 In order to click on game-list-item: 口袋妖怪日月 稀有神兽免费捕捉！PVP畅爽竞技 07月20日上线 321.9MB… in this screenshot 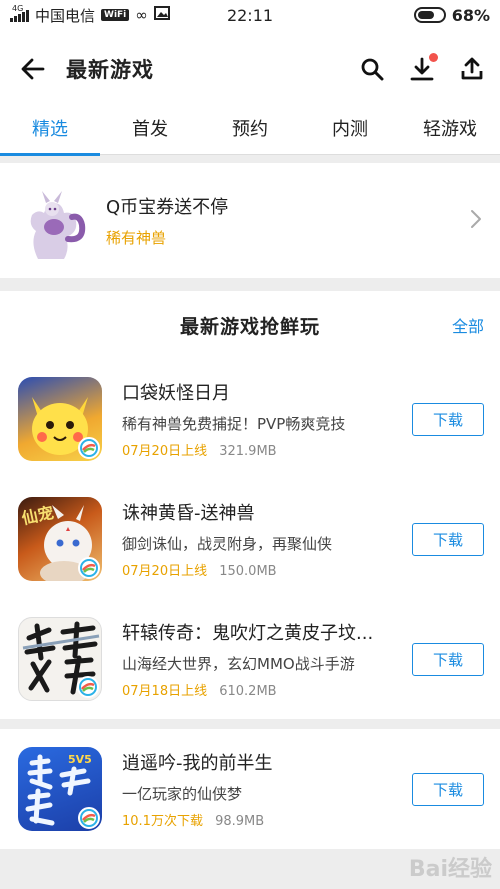, I will do `click(250, 419)`.